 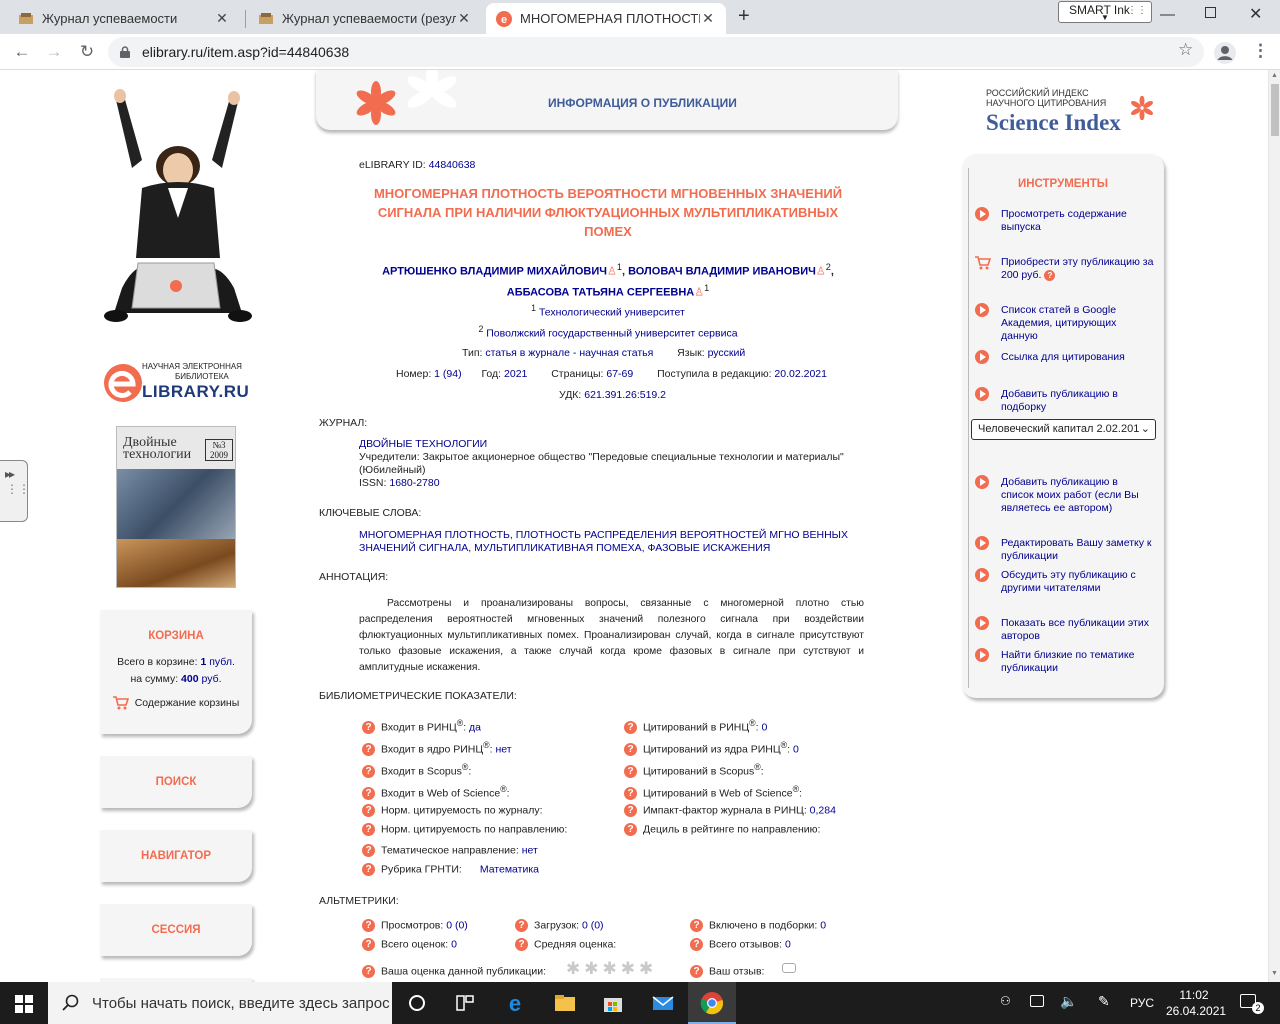 I want to click on smart-ink-label: SMART Ink, so click(x=1099, y=10).